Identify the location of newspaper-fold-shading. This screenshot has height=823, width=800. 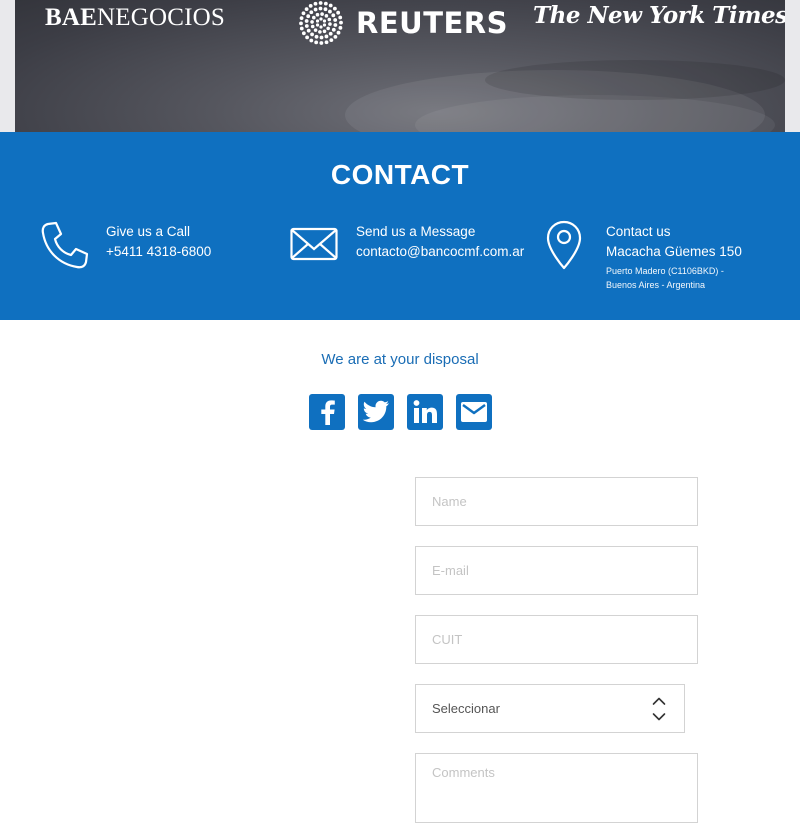
(635, 80).